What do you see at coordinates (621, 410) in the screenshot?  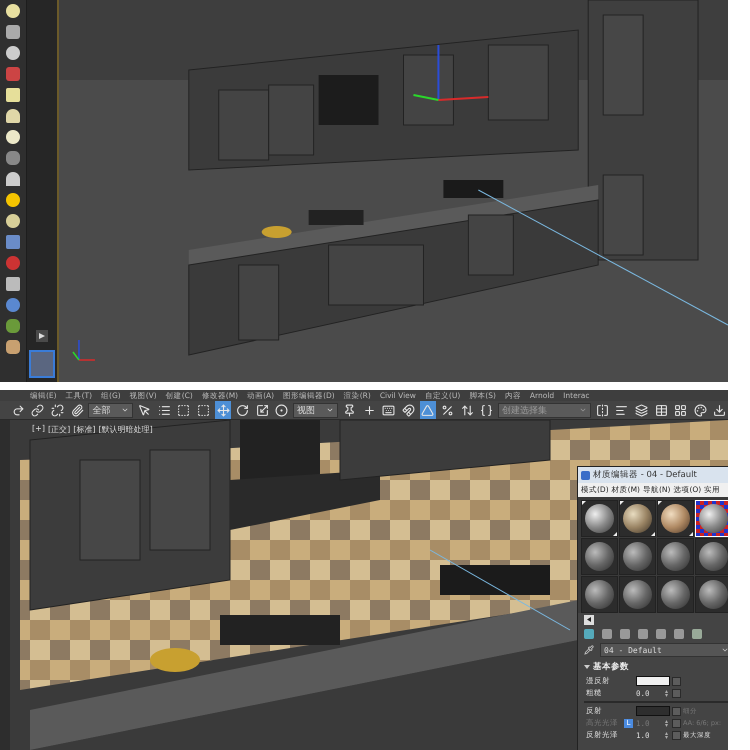 I see `align-icon` at bounding box center [621, 410].